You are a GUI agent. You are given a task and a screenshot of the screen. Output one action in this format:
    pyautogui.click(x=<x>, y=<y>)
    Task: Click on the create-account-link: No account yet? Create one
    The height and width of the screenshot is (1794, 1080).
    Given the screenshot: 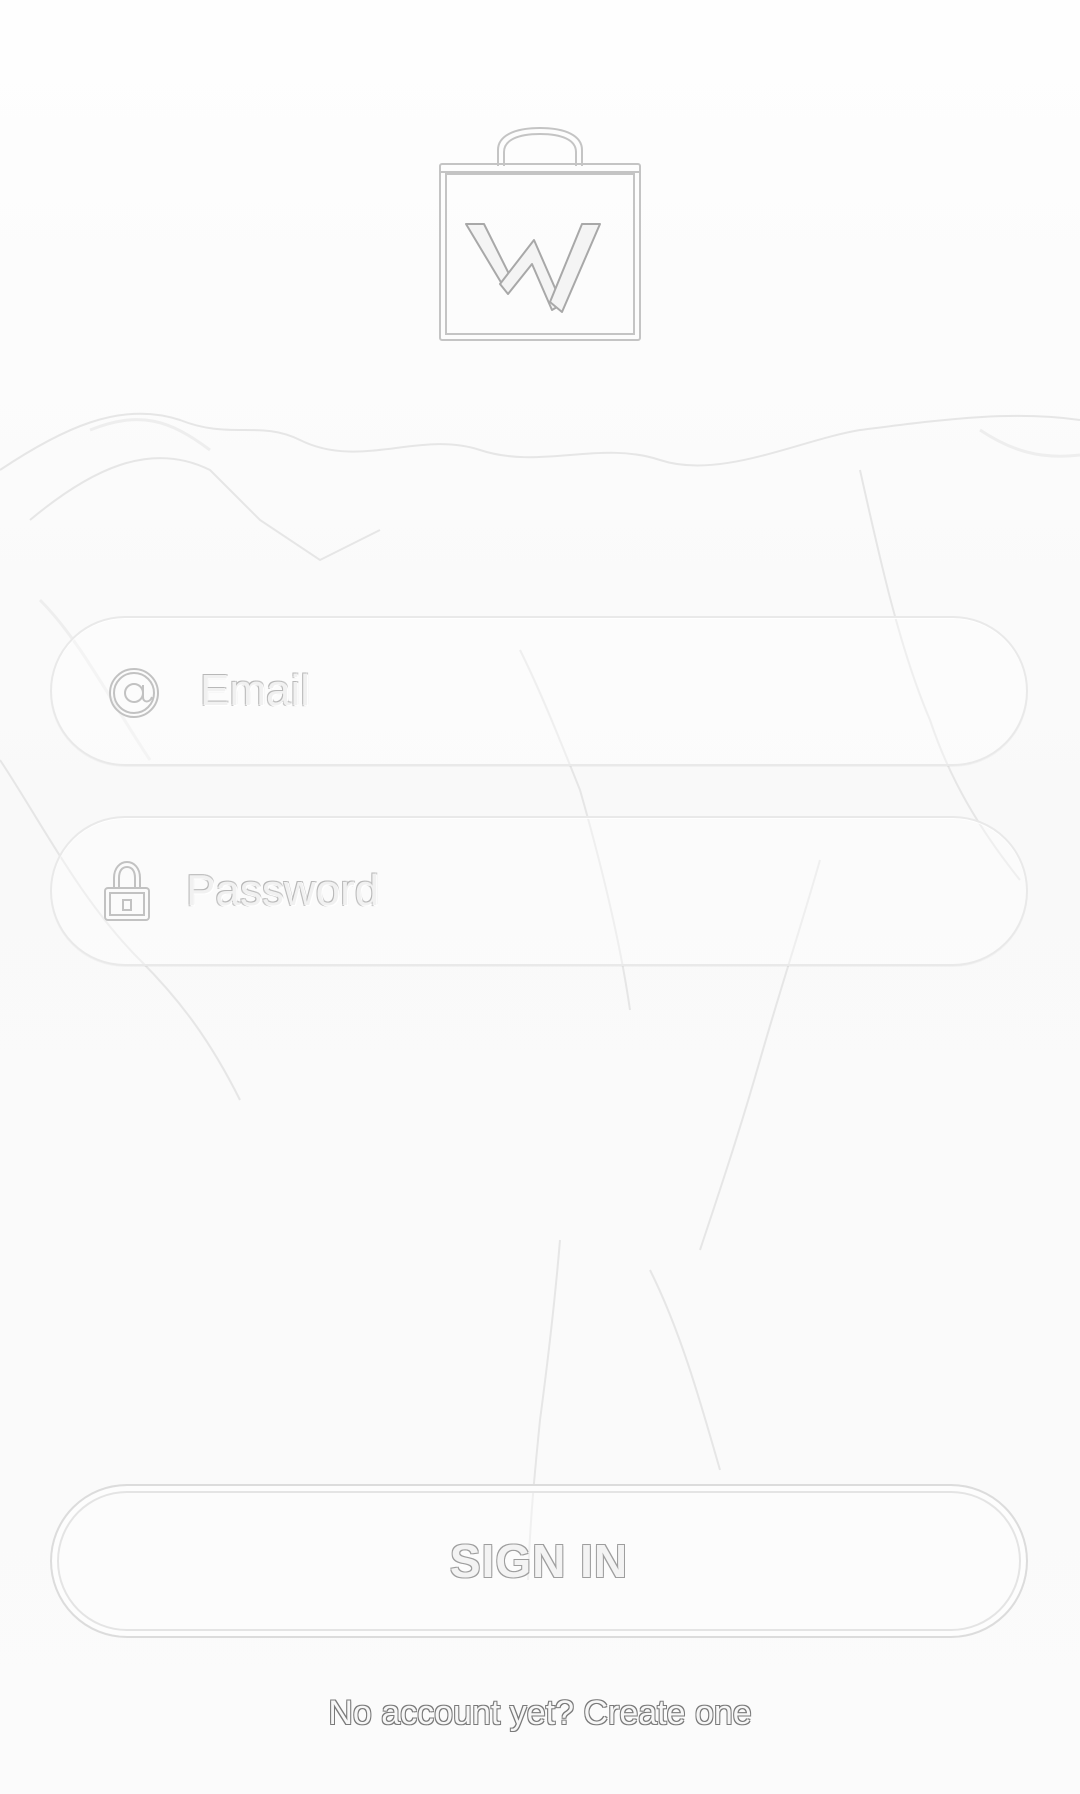 What is the action you would take?
    pyautogui.click(x=540, y=1713)
    